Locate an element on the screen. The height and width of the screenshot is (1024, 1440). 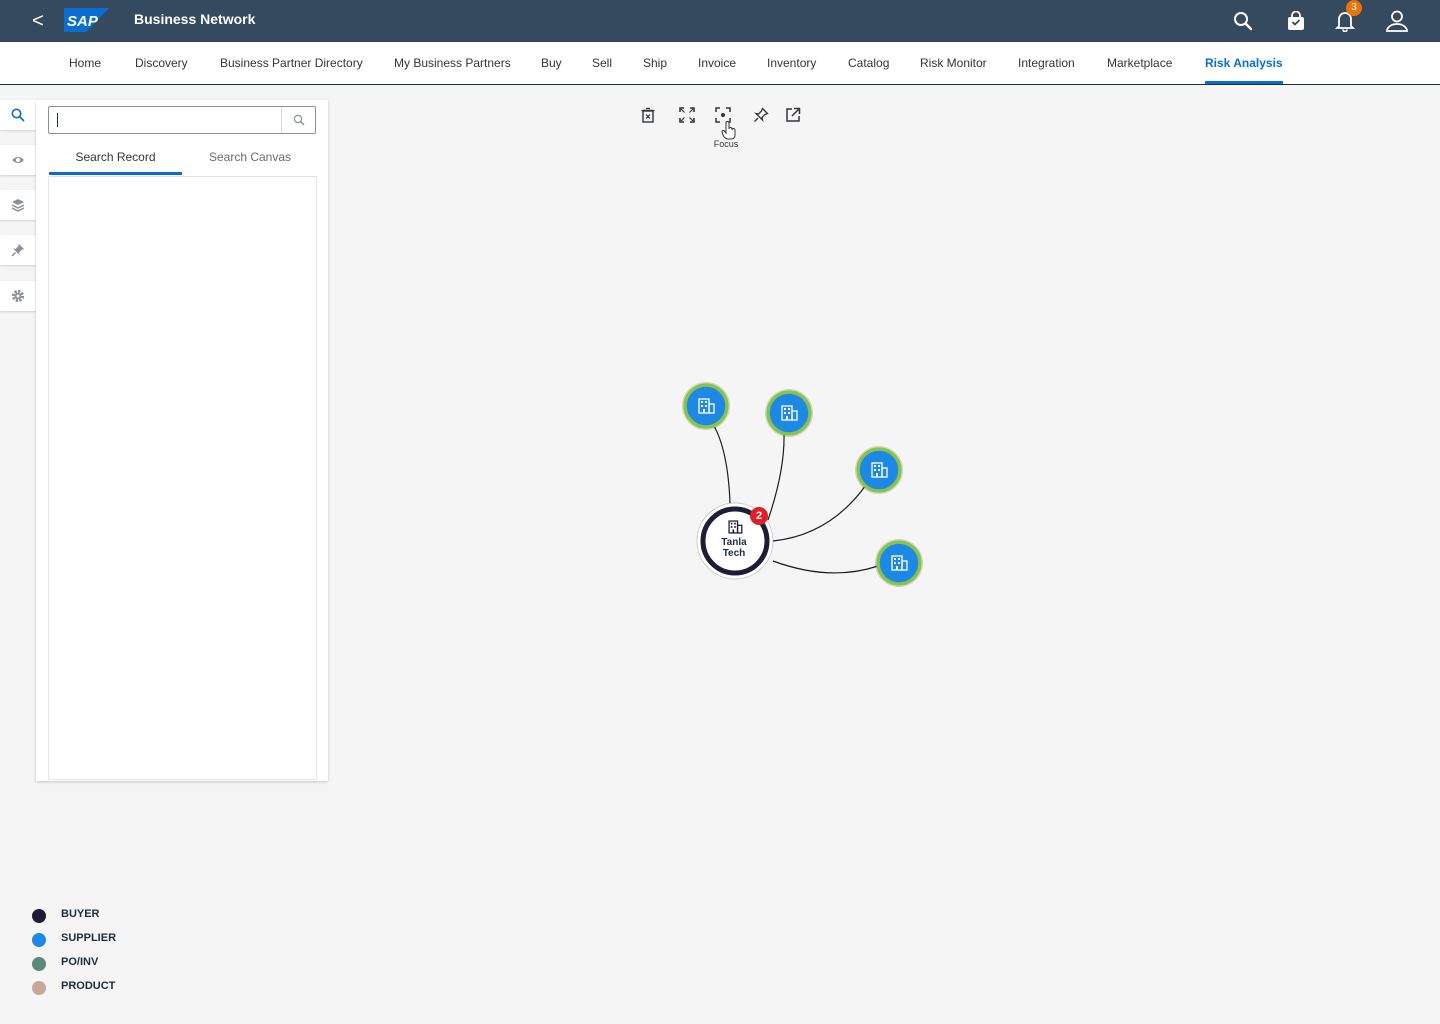
text-cursor is located at coordinates (57, 120).